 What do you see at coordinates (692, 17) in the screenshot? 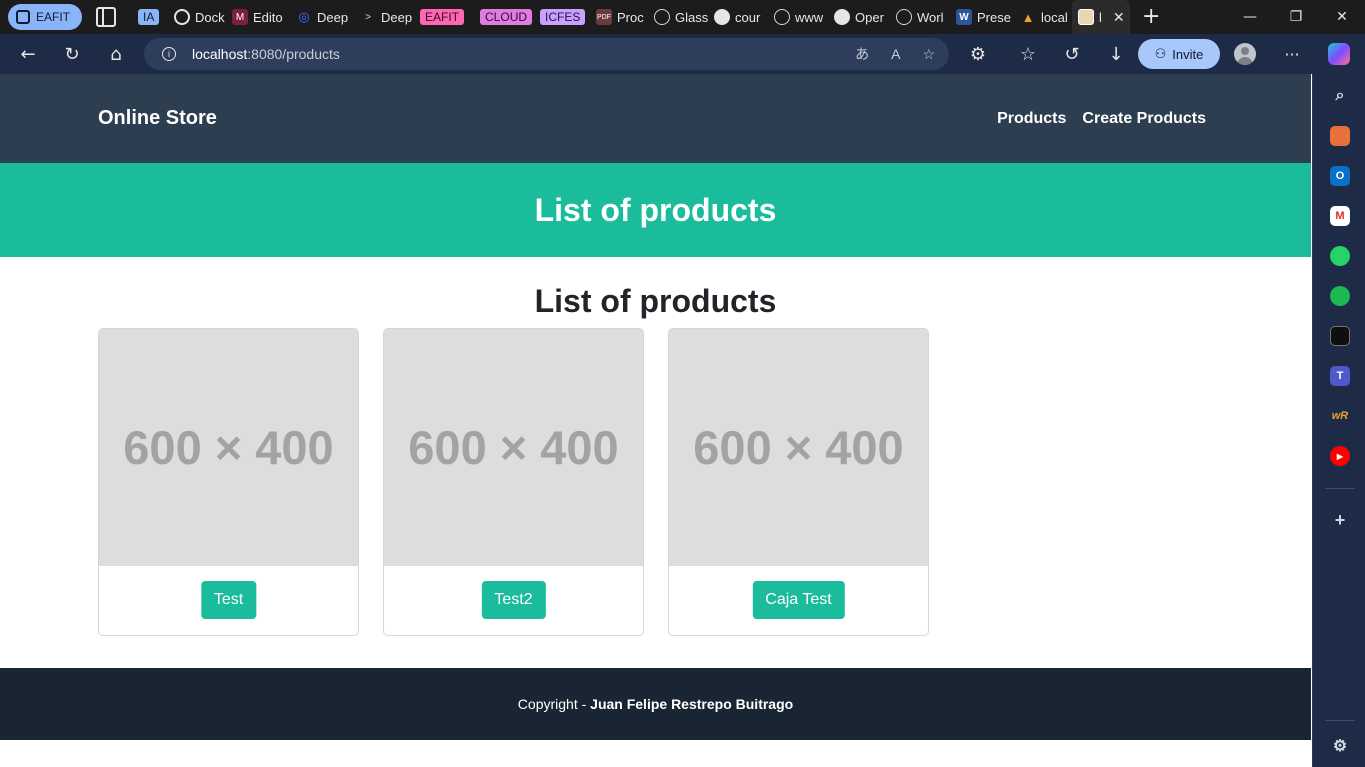
I see `tab-label: Glass` at bounding box center [692, 17].